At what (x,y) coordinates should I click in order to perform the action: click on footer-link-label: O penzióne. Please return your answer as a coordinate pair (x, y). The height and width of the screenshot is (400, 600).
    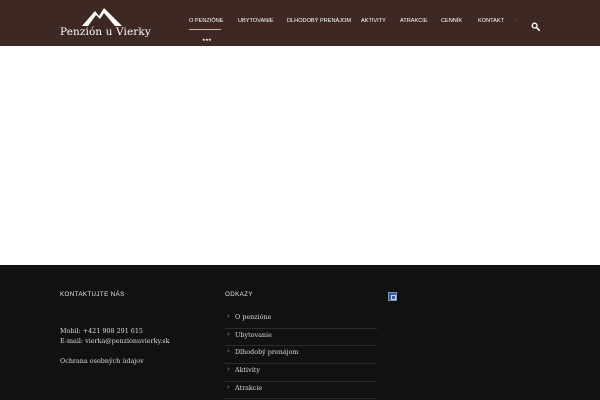
    Looking at the image, I should click on (253, 317).